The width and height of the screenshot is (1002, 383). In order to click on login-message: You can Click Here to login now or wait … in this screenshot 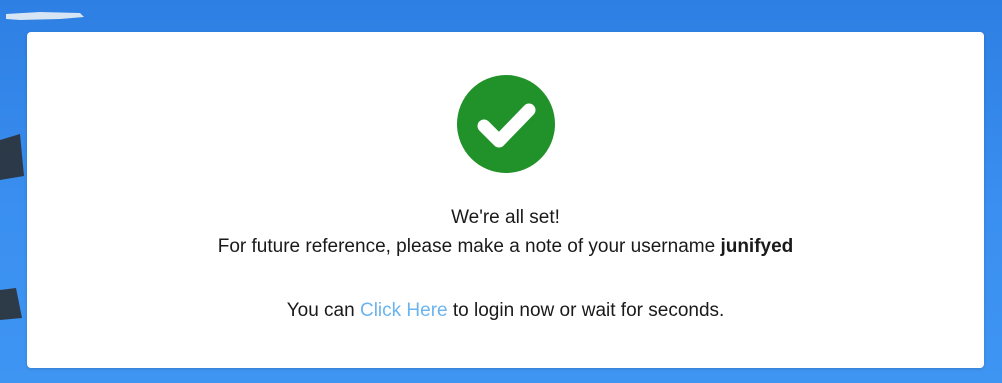, I will do `click(505, 311)`.